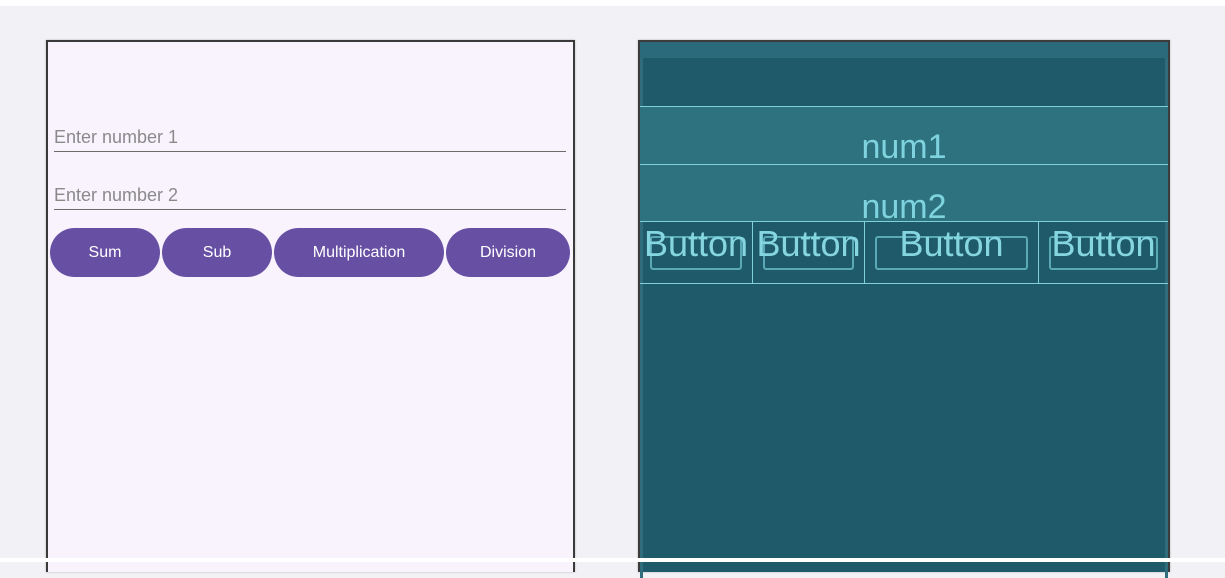  I want to click on blueprint-num1-label: num1, so click(904, 147).